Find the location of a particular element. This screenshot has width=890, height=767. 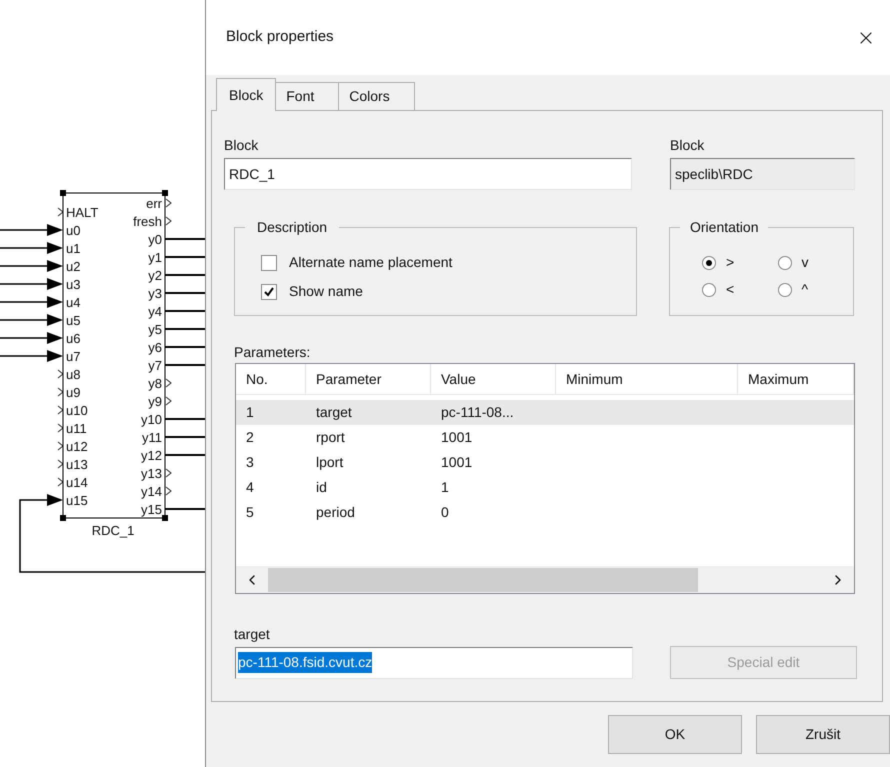

port-label: err is located at coordinates (154, 203).